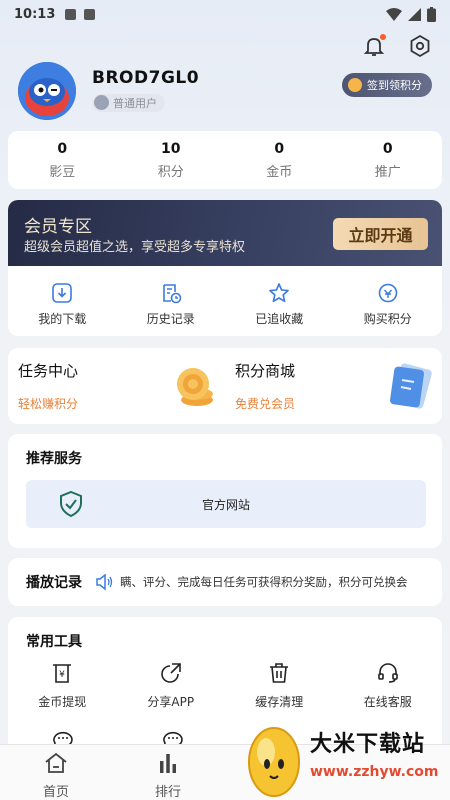 The height and width of the screenshot is (800, 450). I want to click on stat-value: 10, so click(171, 149).